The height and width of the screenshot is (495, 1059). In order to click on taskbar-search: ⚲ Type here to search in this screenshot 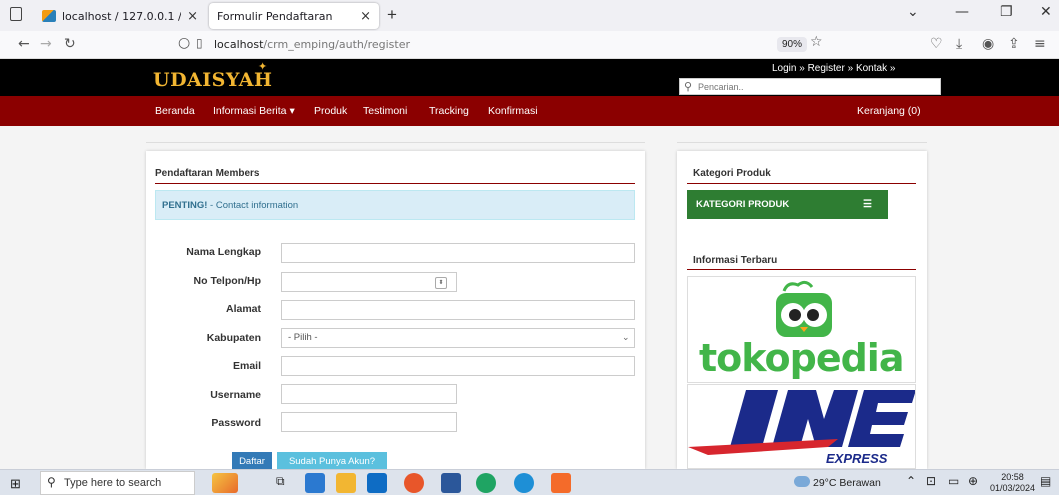, I will do `click(117, 483)`.